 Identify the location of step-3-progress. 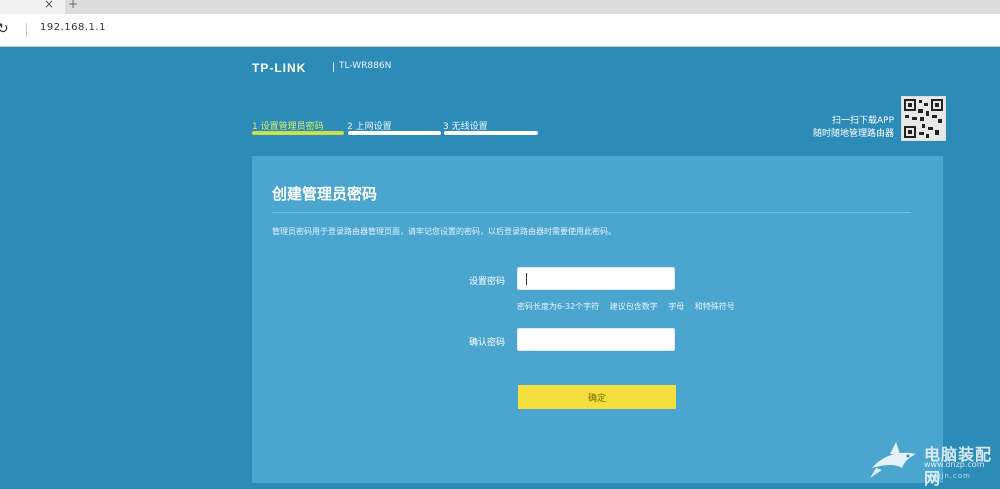
(491, 133).